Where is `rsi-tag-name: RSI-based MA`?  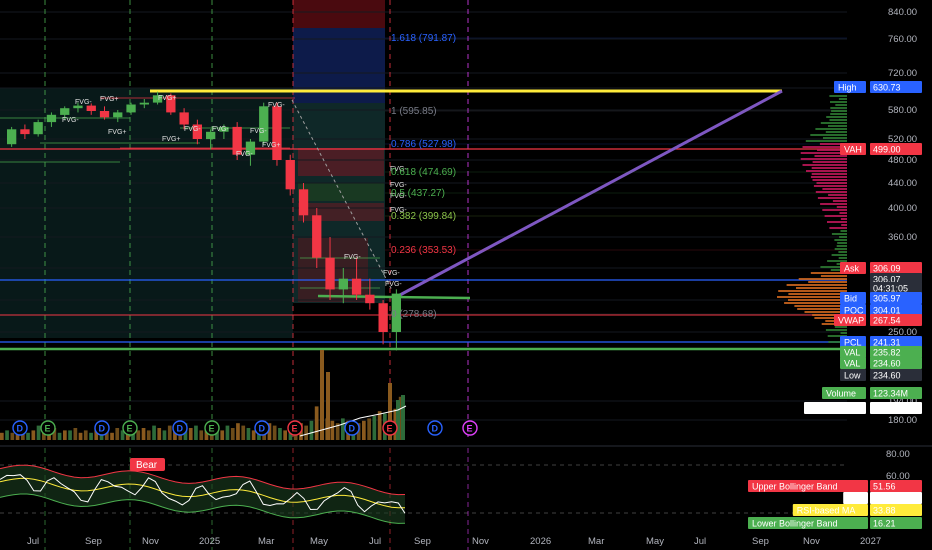
rsi-tag-name: RSI-based MA is located at coordinates (826, 511).